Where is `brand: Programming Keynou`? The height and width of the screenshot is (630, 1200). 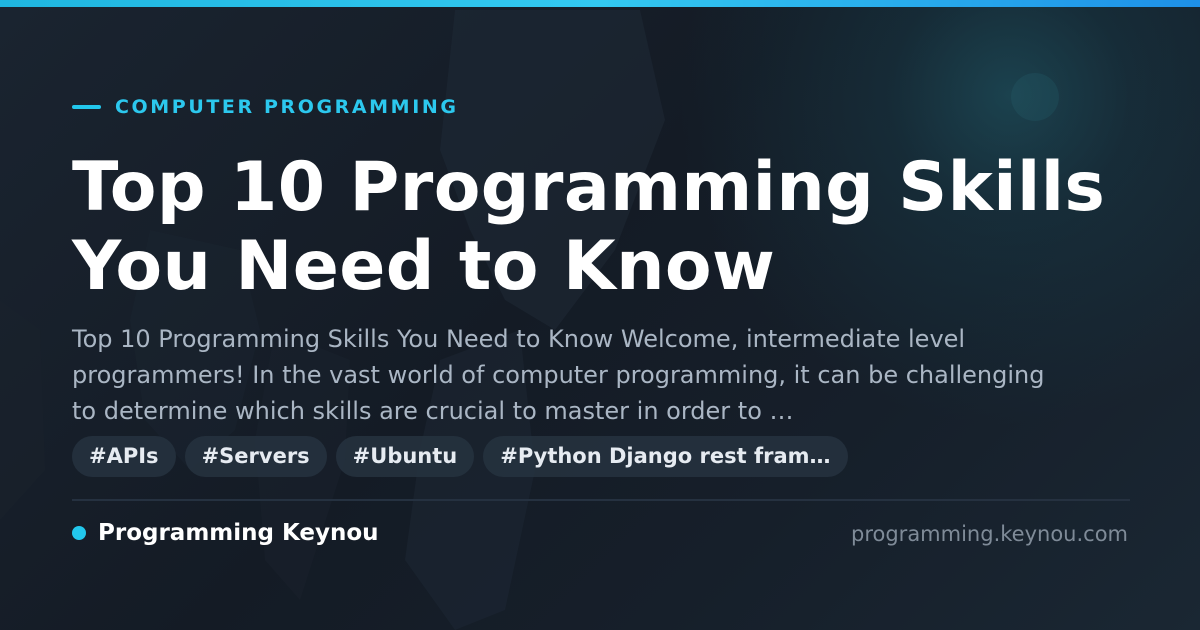 brand: Programming Keynou is located at coordinates (225, 533).